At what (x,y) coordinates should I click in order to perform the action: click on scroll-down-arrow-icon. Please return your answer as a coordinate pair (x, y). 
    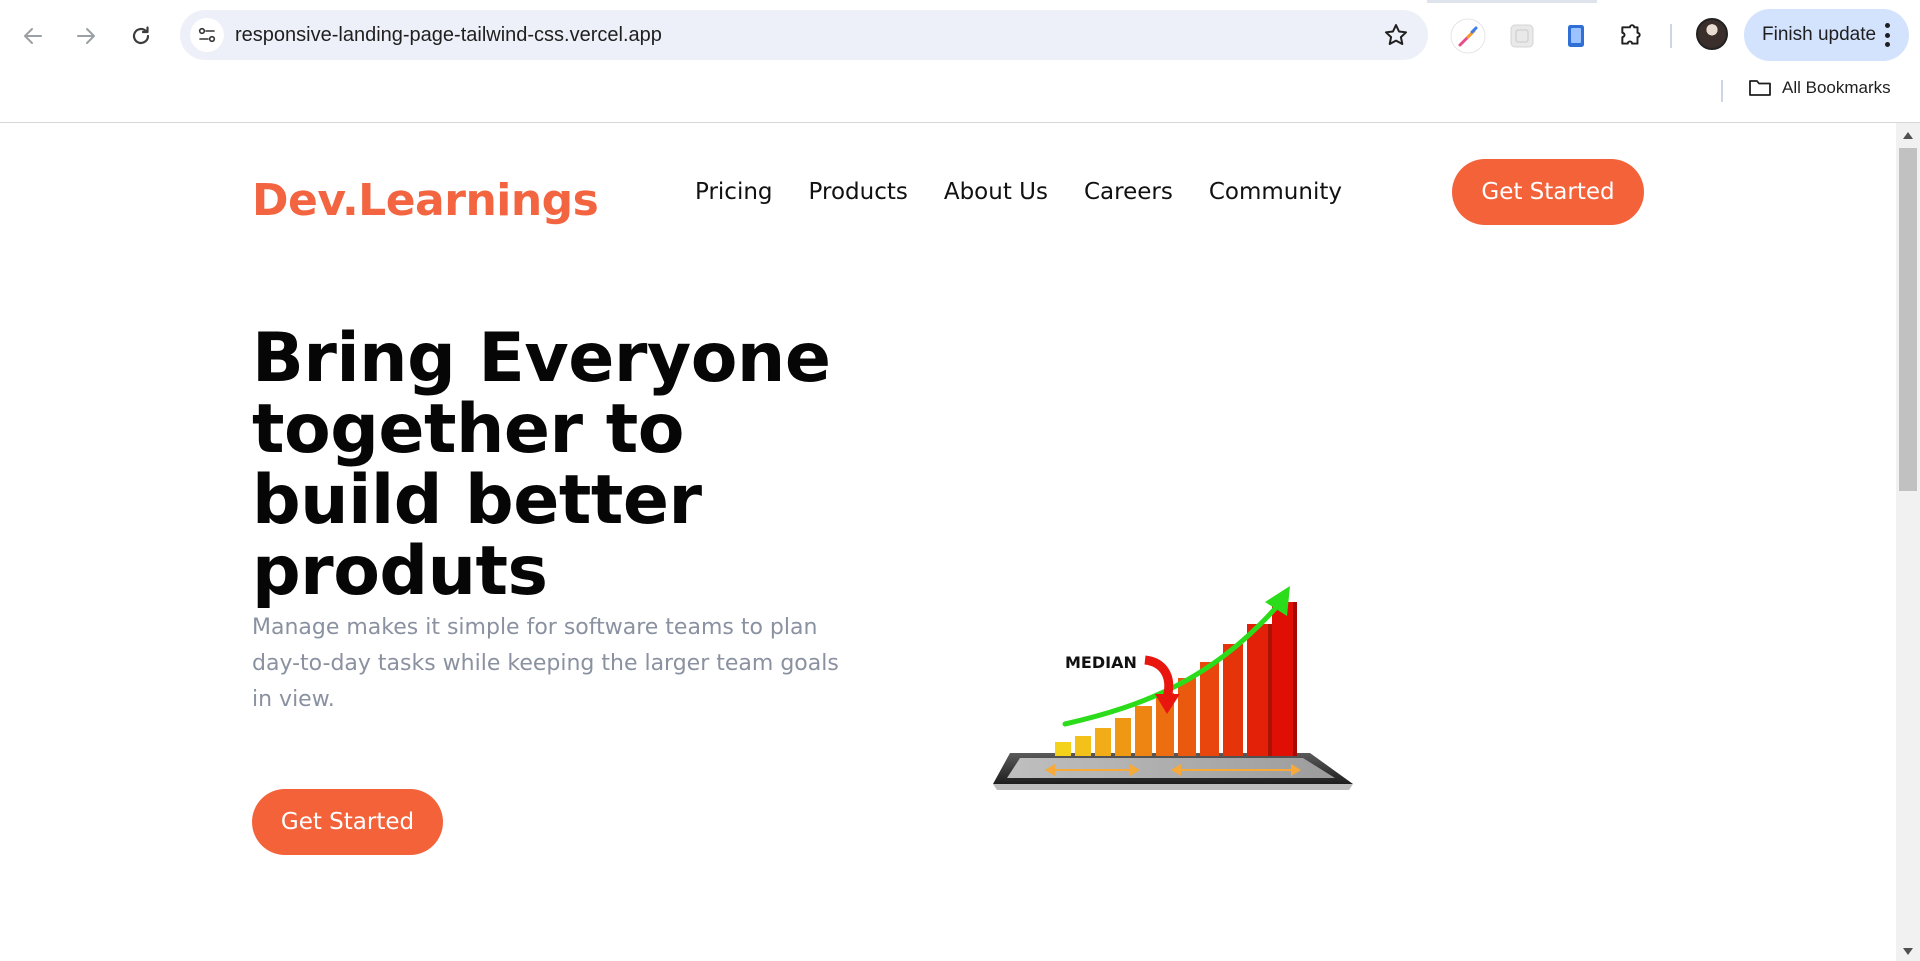
    Looking at the image, I should click on (1908, 951).